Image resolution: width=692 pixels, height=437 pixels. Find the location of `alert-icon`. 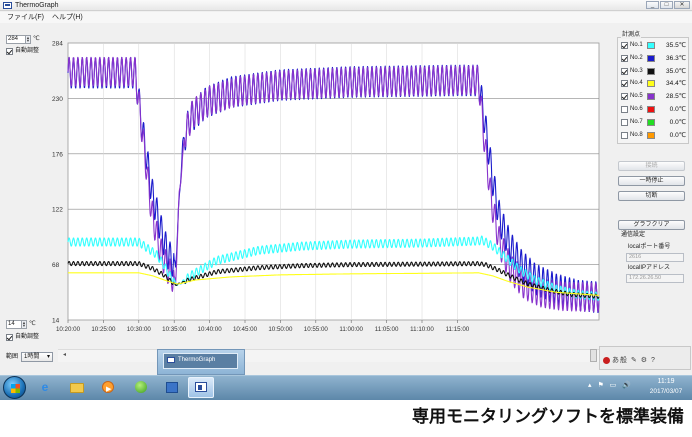

alert-icon is located at coordinates (606, 360).